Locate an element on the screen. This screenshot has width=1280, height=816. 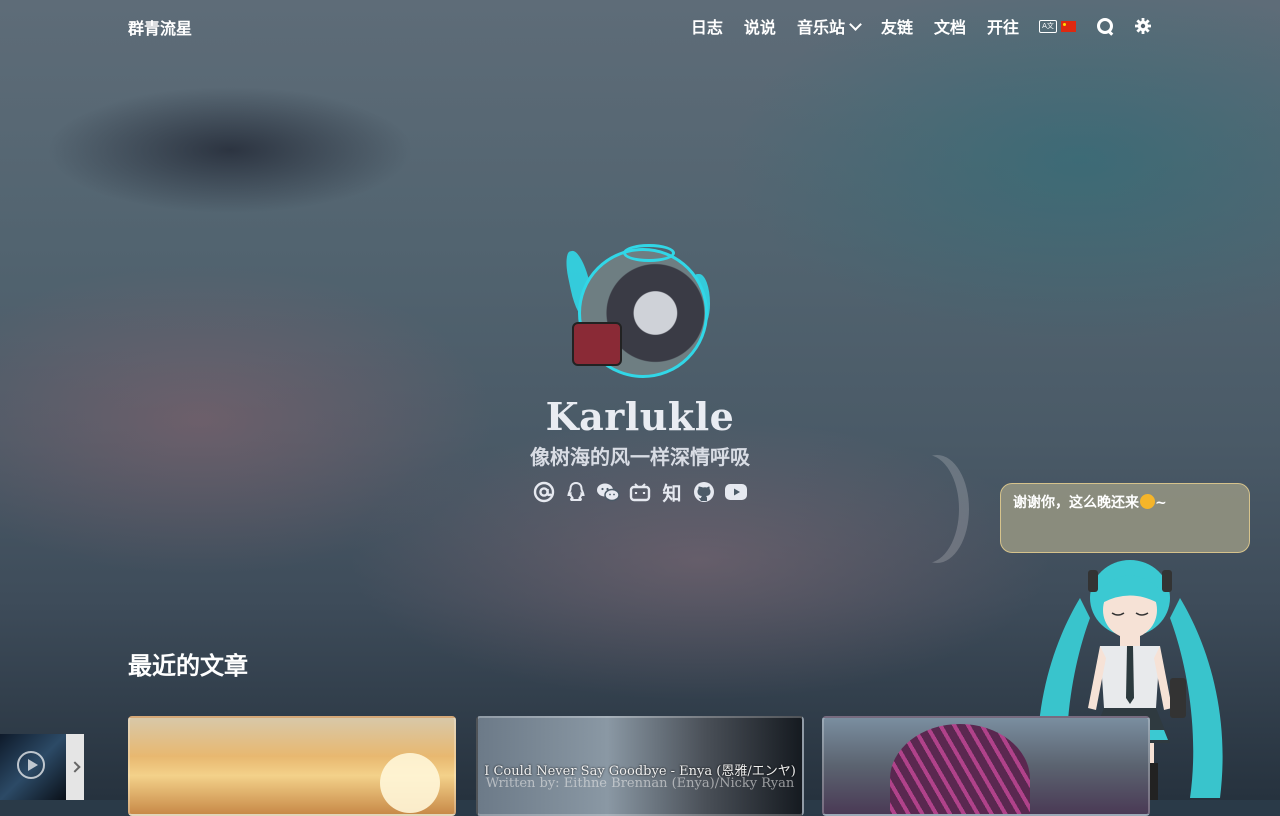
recent-posts-title: 最近的文章 is located at coordinates (188, 665).